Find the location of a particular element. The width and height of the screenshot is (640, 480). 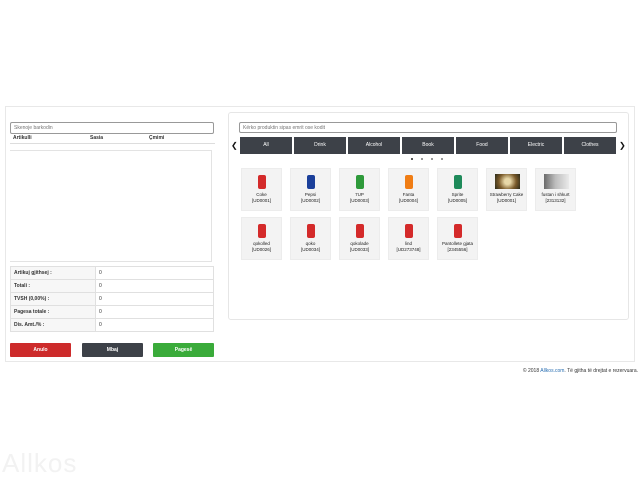

chevron-right-icon: ❯ is located at coordinates (622, 145).